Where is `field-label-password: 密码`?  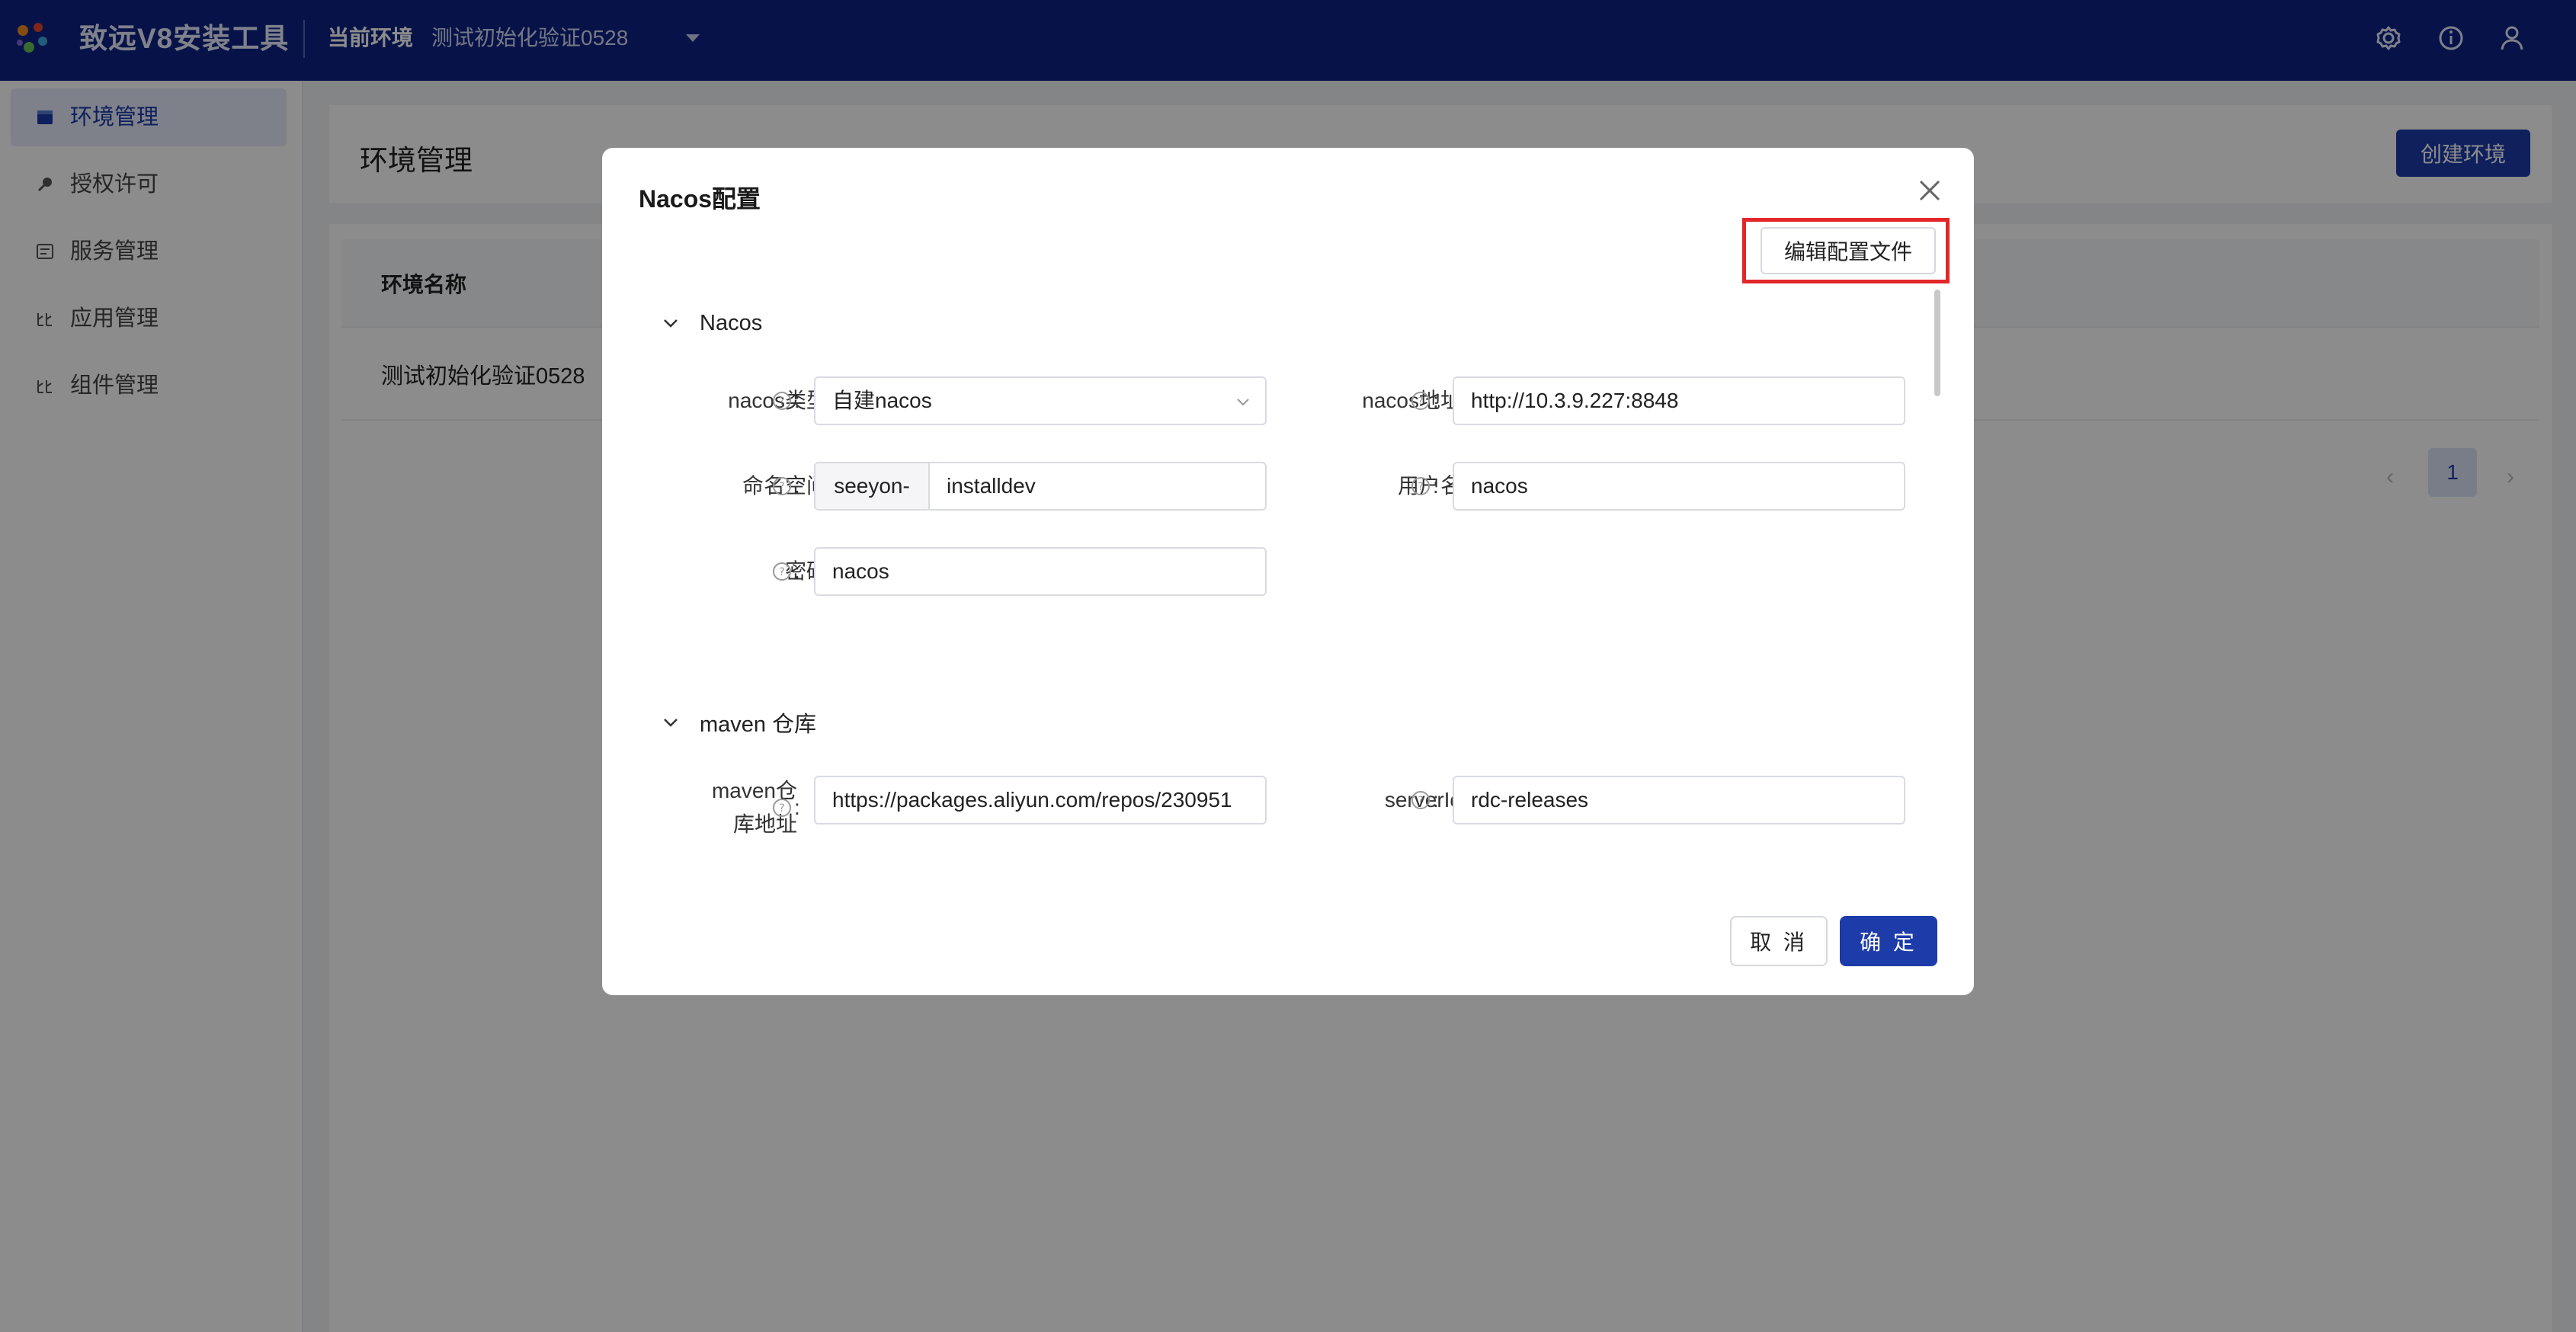 field-label-password: 密码 is located at coordinates (806, 571).